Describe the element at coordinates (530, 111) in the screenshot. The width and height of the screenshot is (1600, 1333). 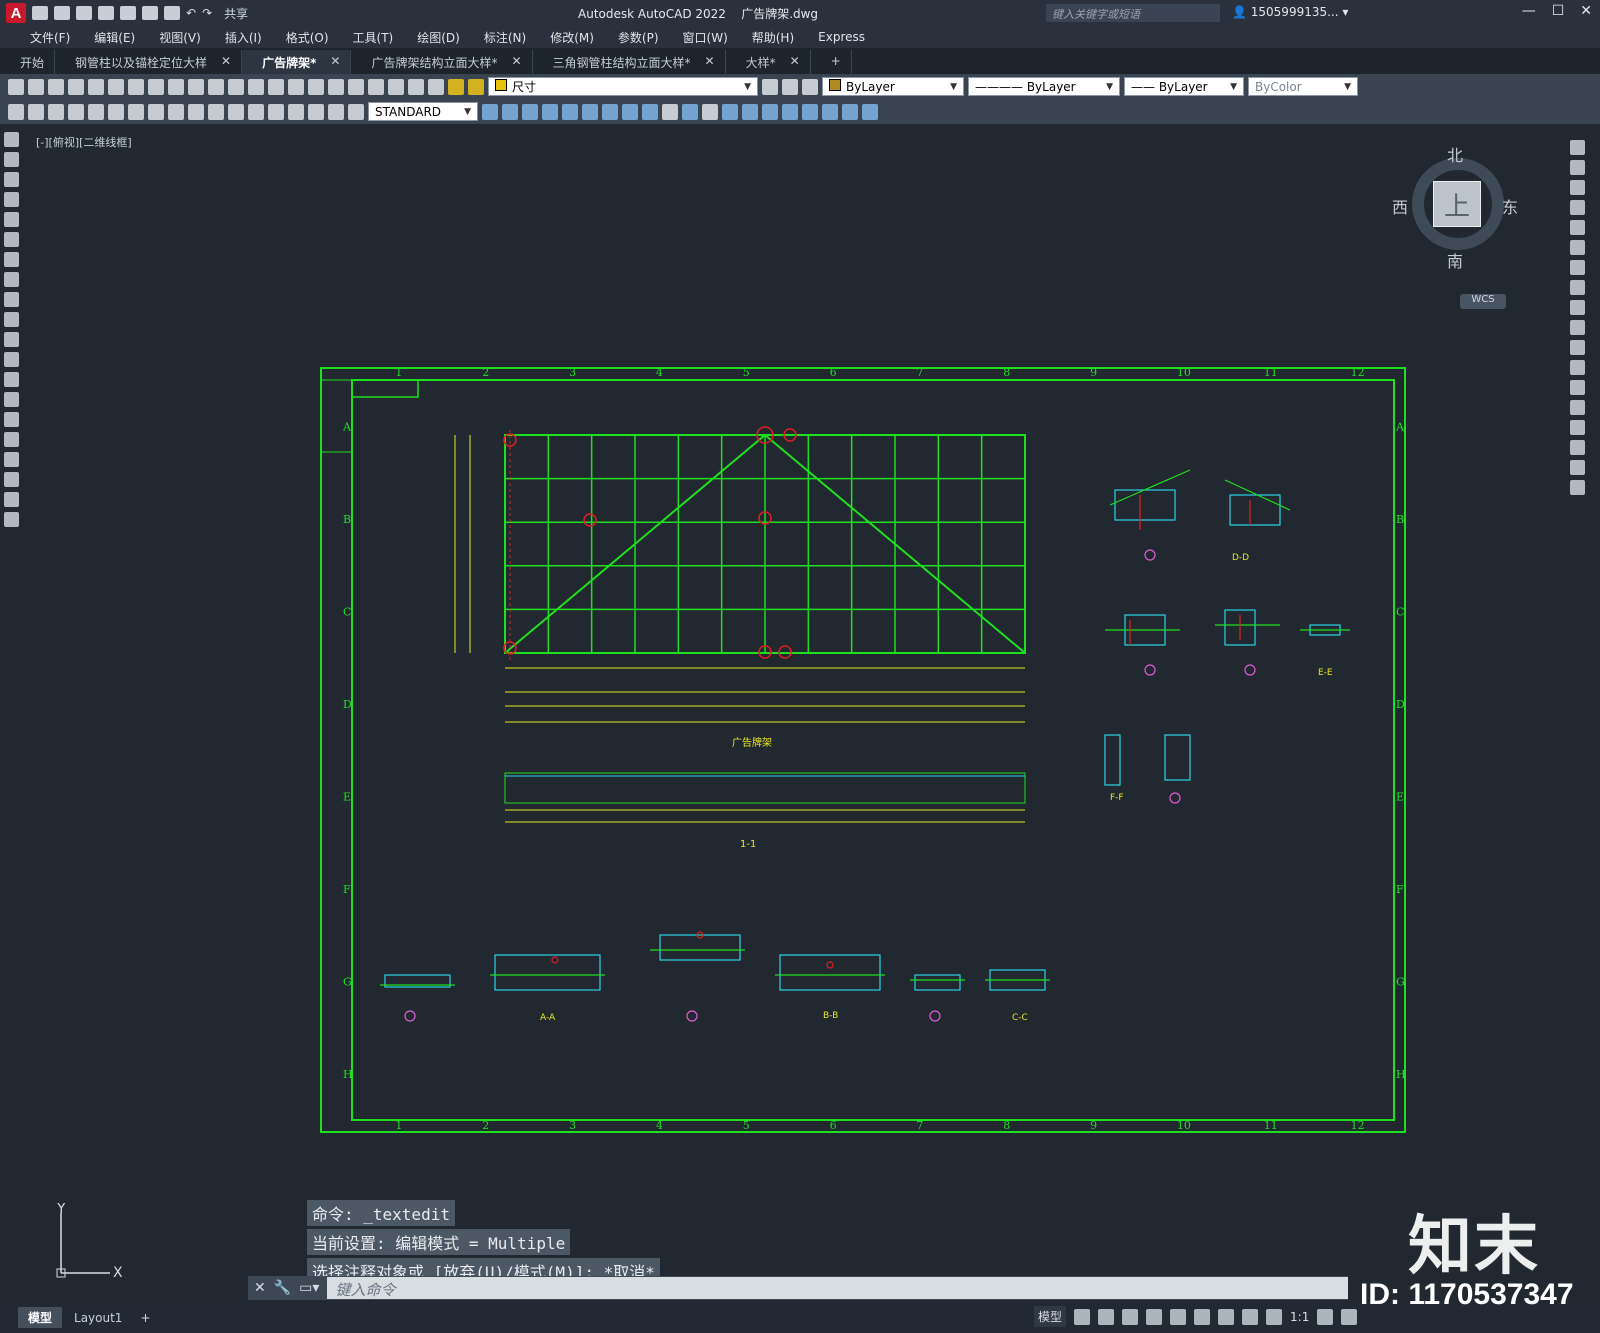
I see `cylinder-icon` at that location.